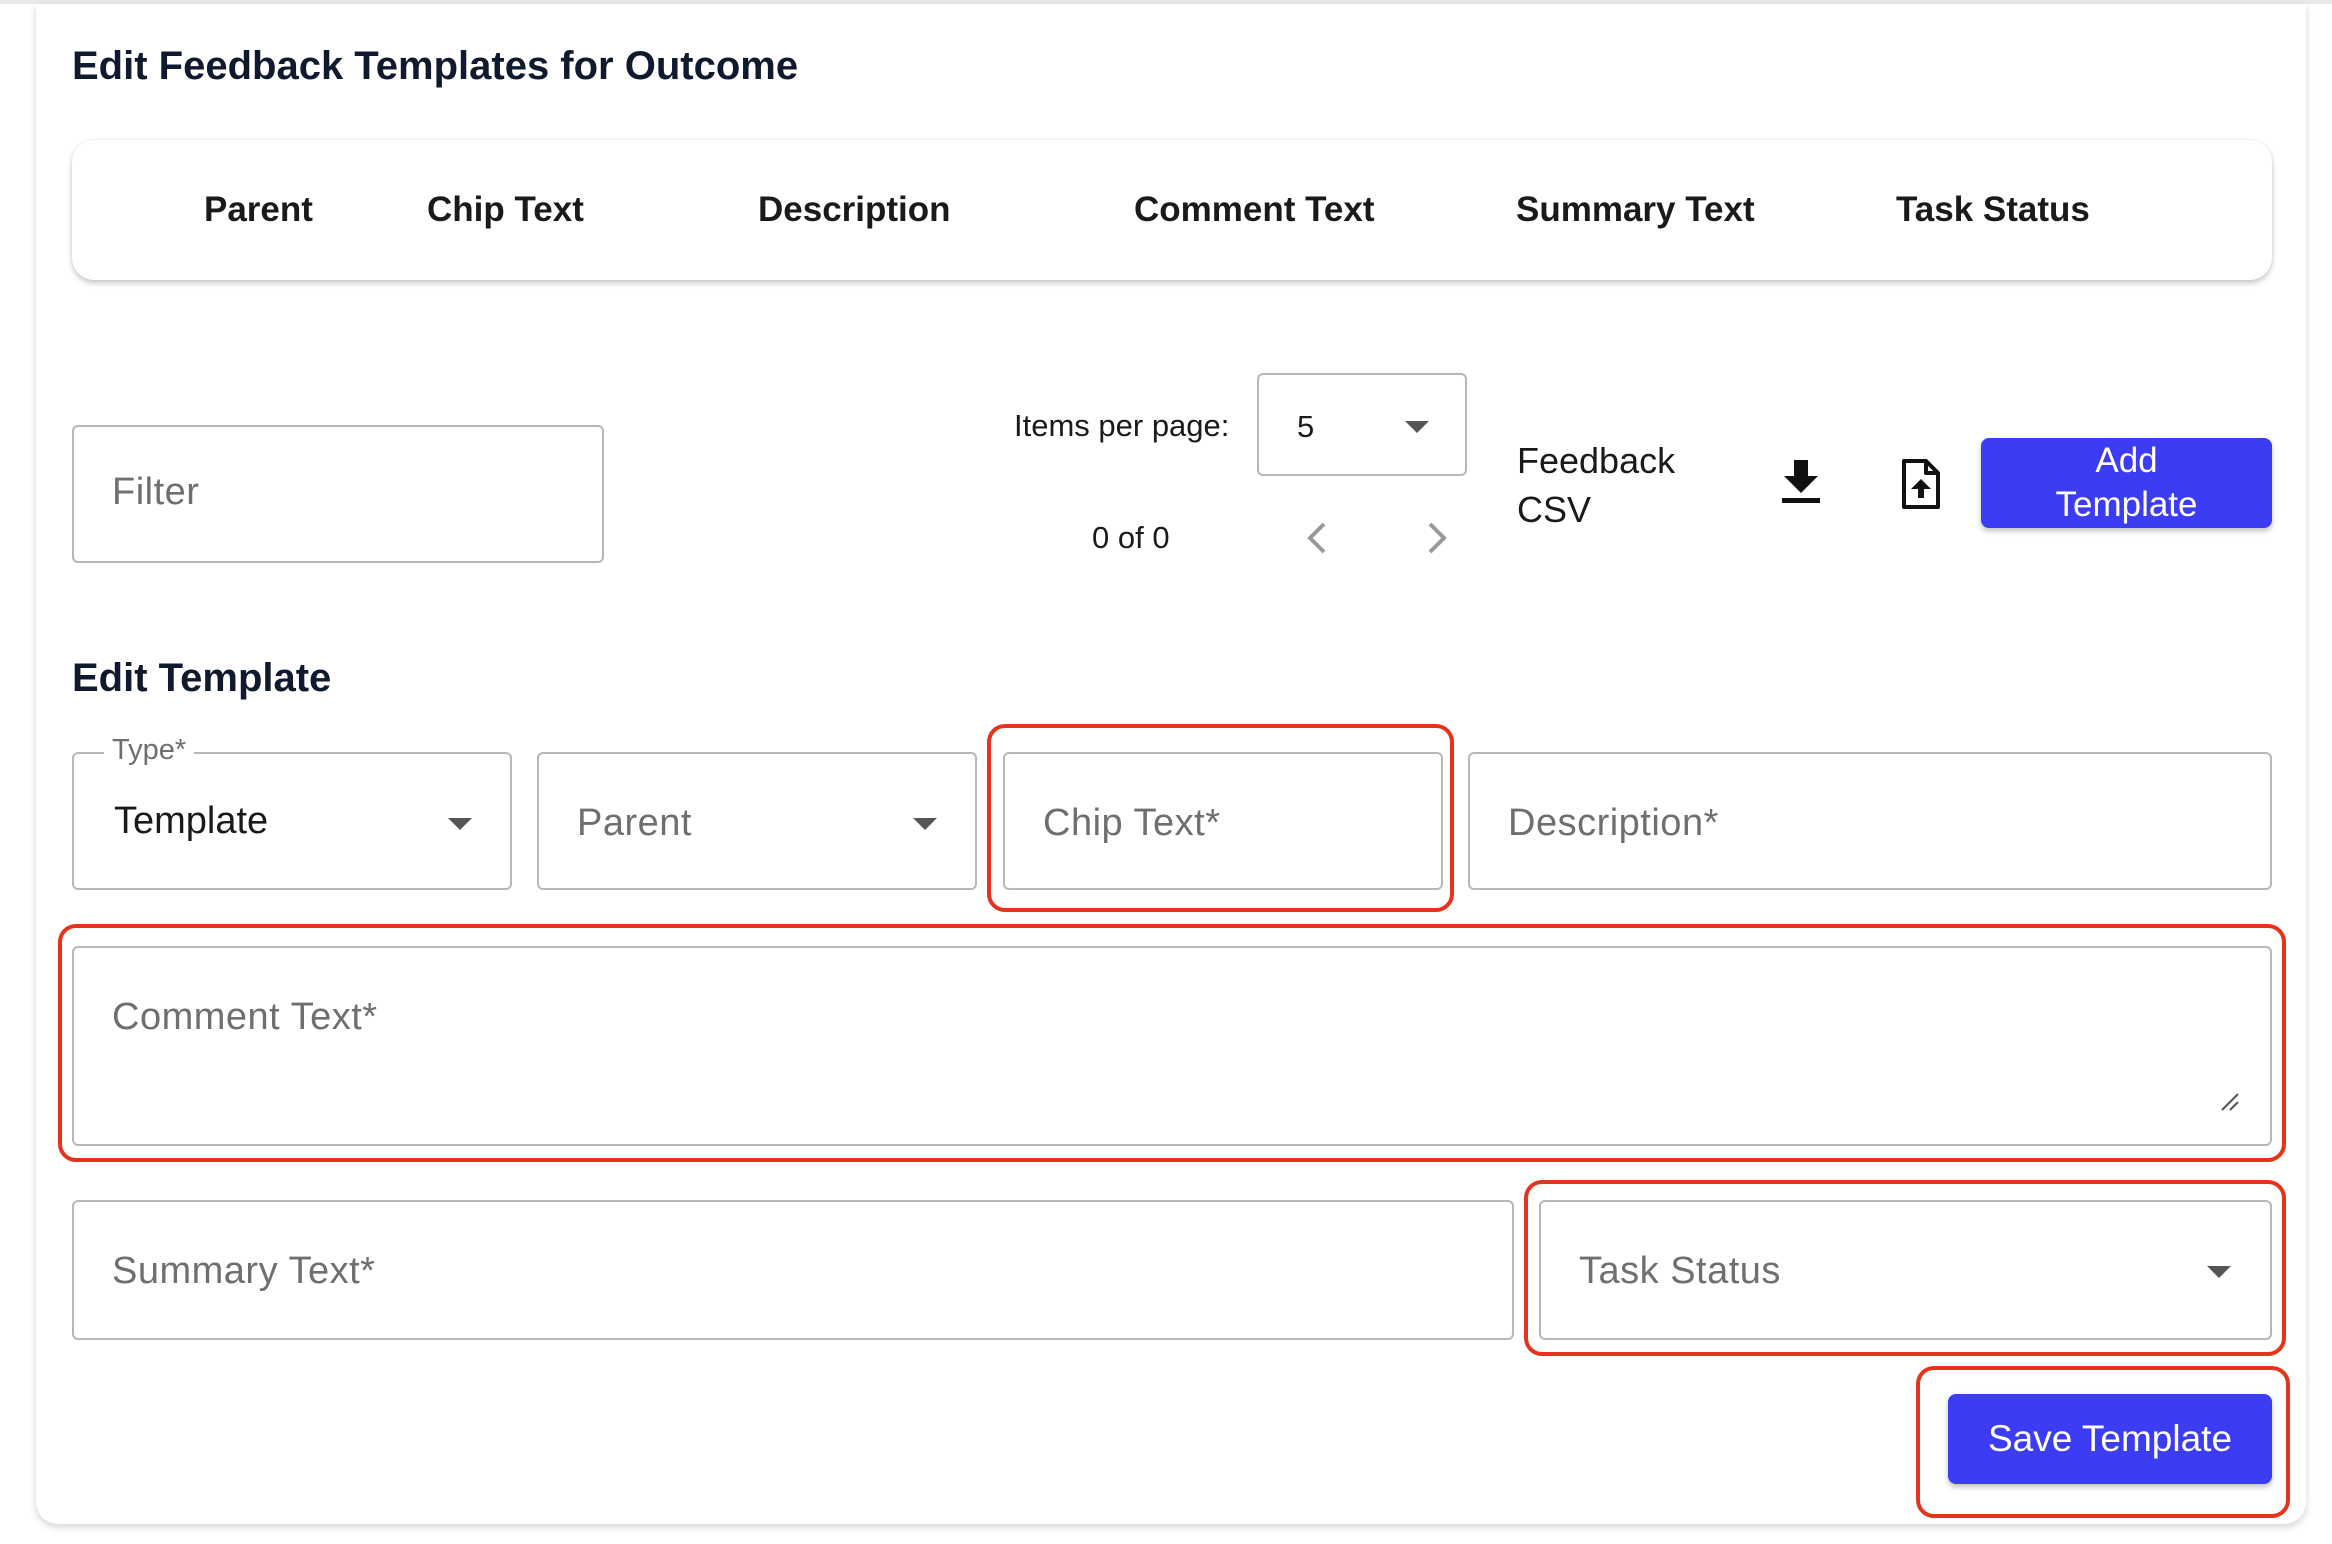 This screenshot has height=1544, width=2332. What do you see at coordinates (156, 492) in the screenshot?
I see `filter-placeholder: Filter` at bounding box center [156, 492].